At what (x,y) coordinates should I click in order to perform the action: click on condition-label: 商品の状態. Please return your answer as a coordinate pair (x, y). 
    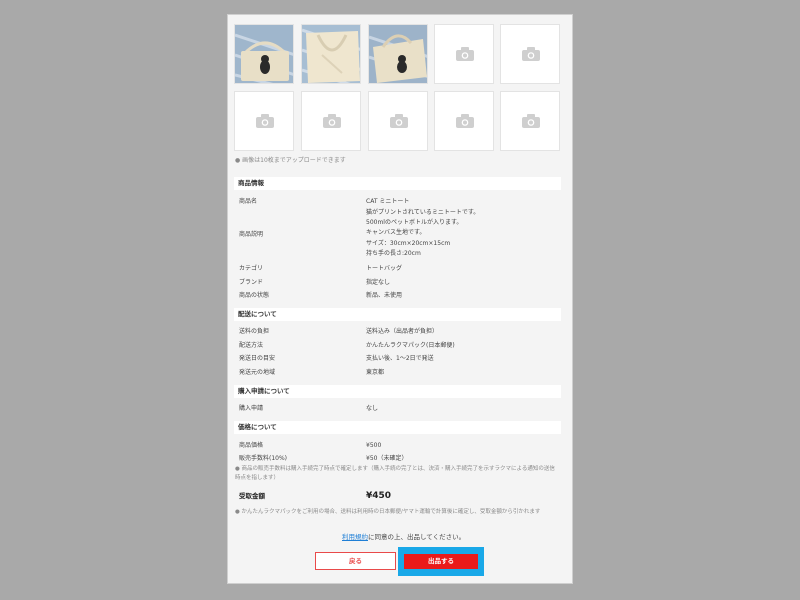
    Looking at the image, I should click on (254, 295).